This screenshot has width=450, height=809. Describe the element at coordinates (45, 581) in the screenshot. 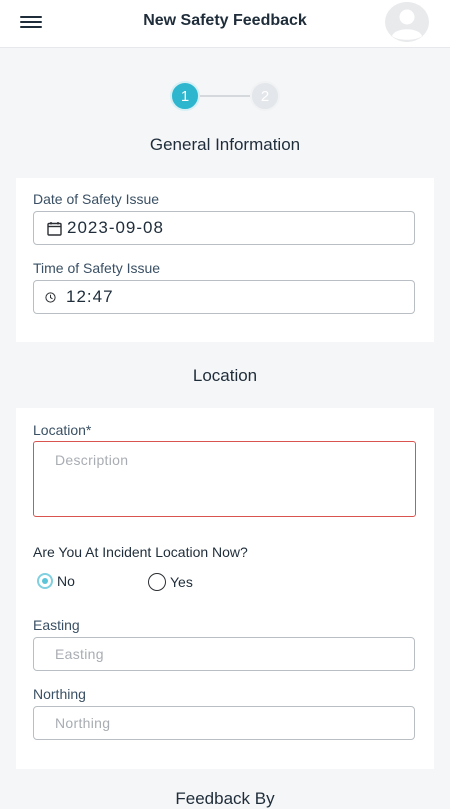

I see `radio-no-indicator` at that location.